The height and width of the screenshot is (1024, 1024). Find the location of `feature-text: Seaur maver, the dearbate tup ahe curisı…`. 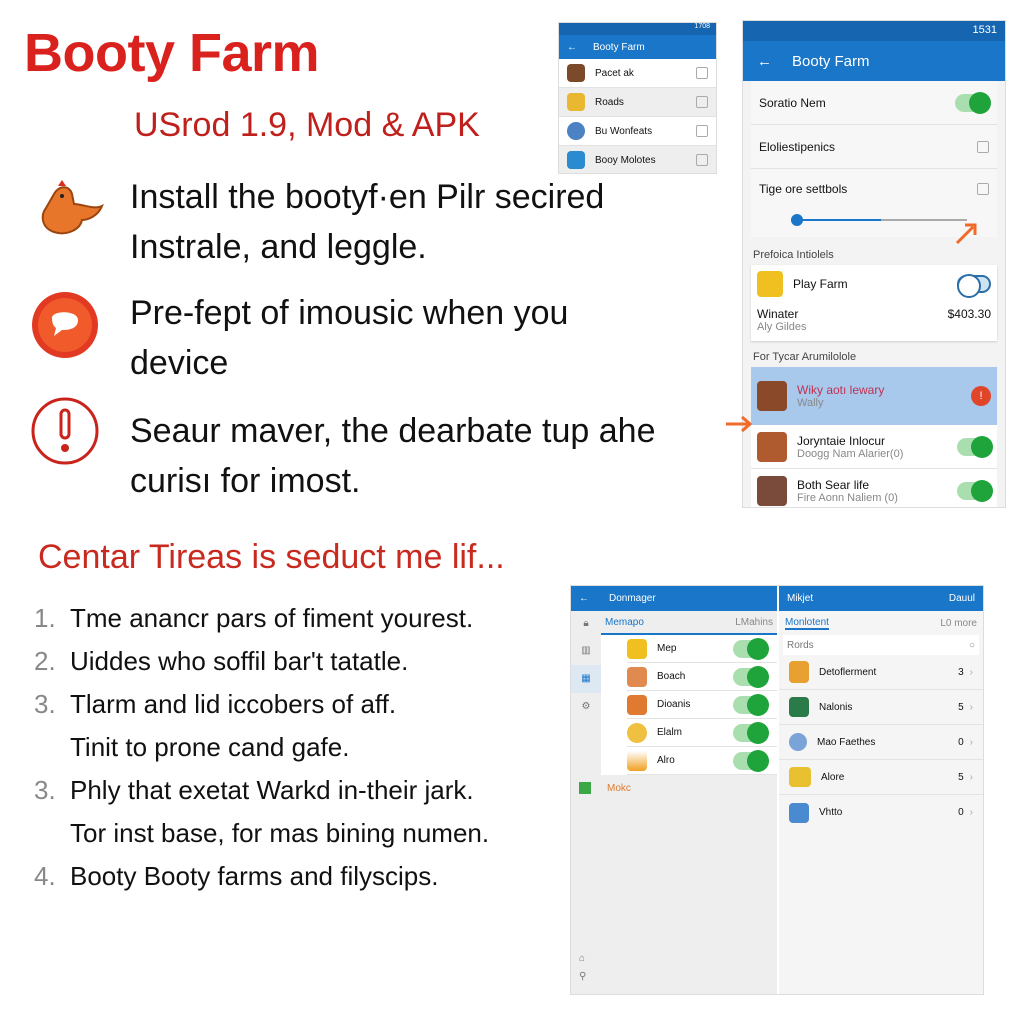

feature-text: Seaur maver, the dearbate tup ahe curisı… is located at coordinates (393, 456).